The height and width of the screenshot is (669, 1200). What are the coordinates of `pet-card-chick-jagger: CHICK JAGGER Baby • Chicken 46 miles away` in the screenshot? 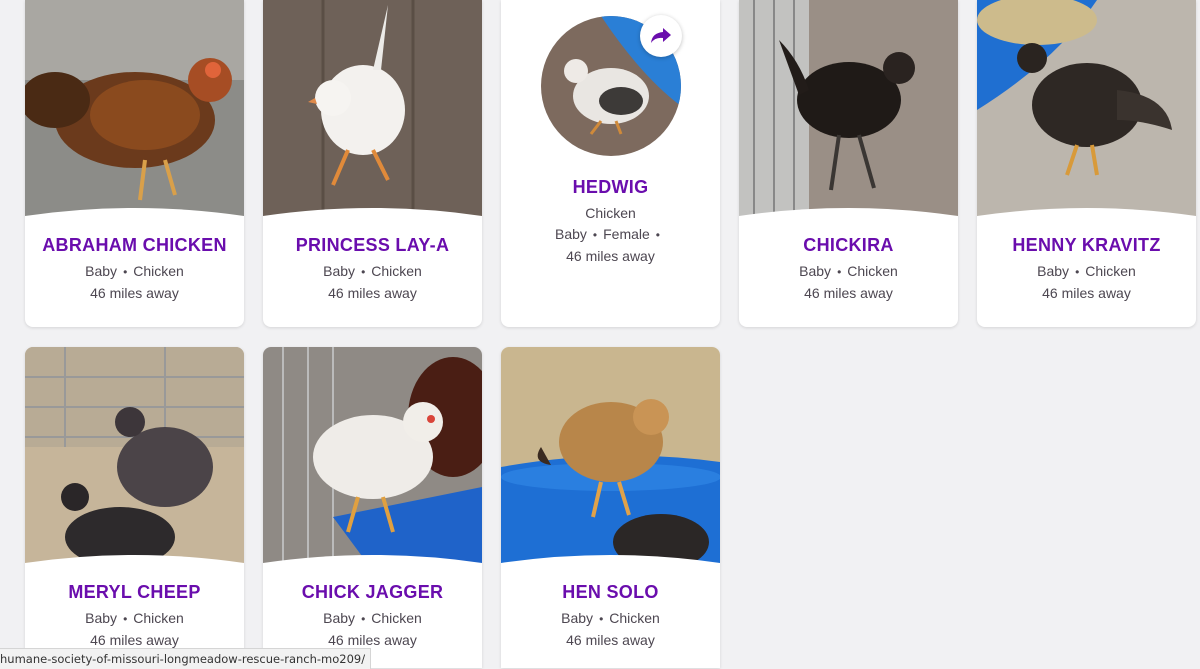 It's located at (372, 507).